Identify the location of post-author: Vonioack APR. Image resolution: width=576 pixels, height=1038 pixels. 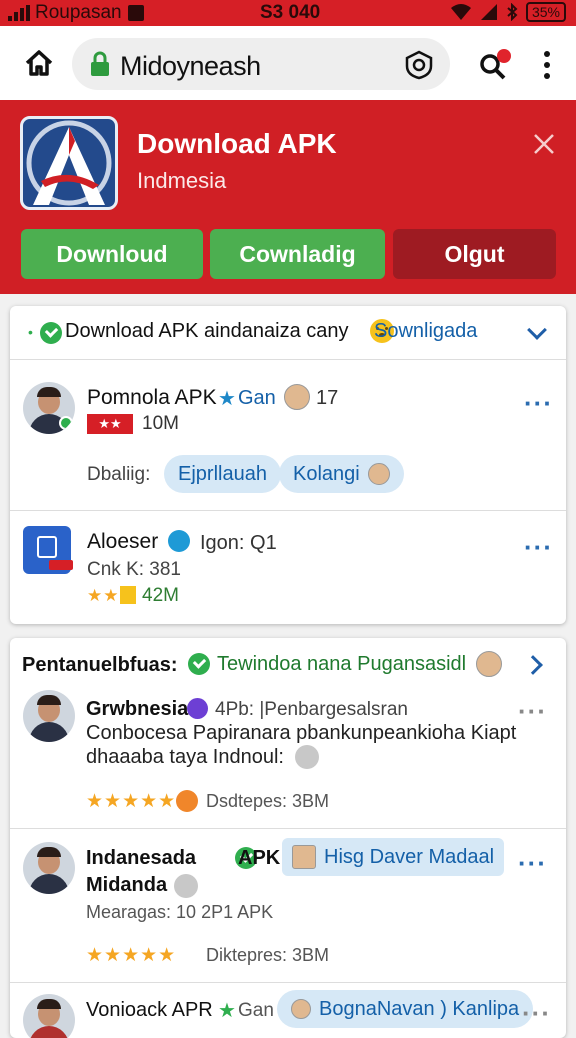
(149, 1010).